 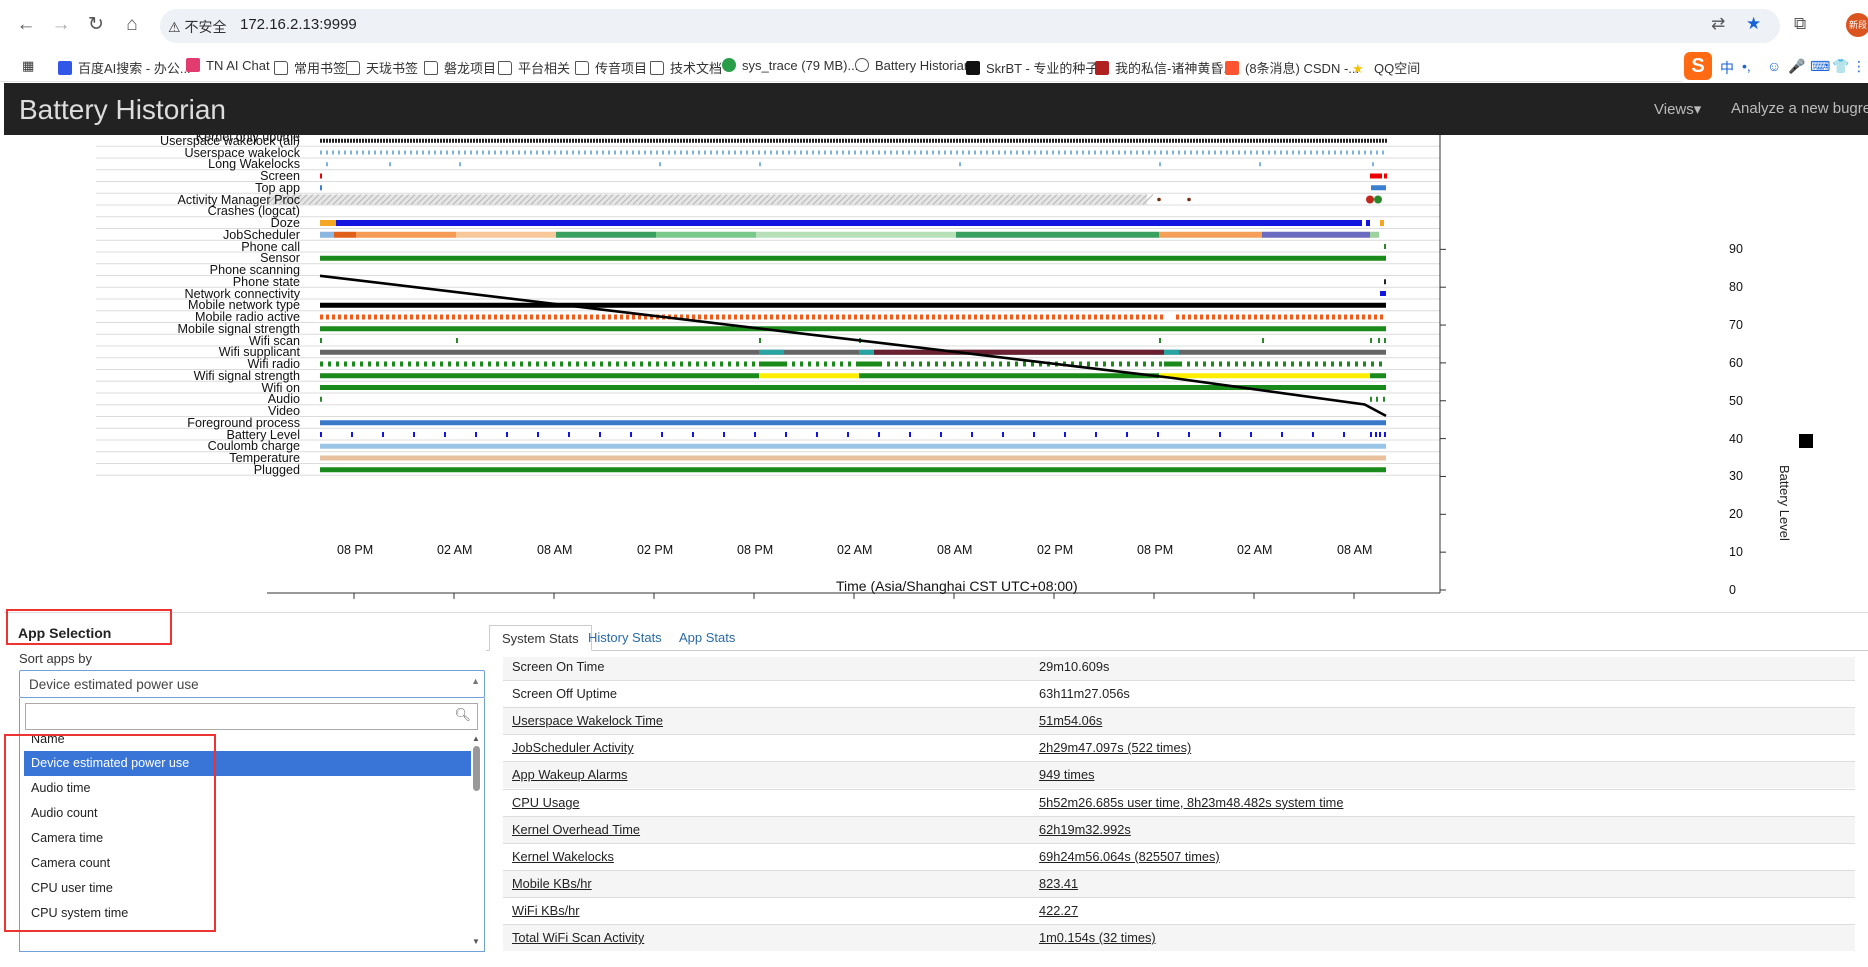 What do you see at coordinates (686, 67) in the screenshot?
I see `bookmark-item: 技术文档` at bounding box center [686, 67].